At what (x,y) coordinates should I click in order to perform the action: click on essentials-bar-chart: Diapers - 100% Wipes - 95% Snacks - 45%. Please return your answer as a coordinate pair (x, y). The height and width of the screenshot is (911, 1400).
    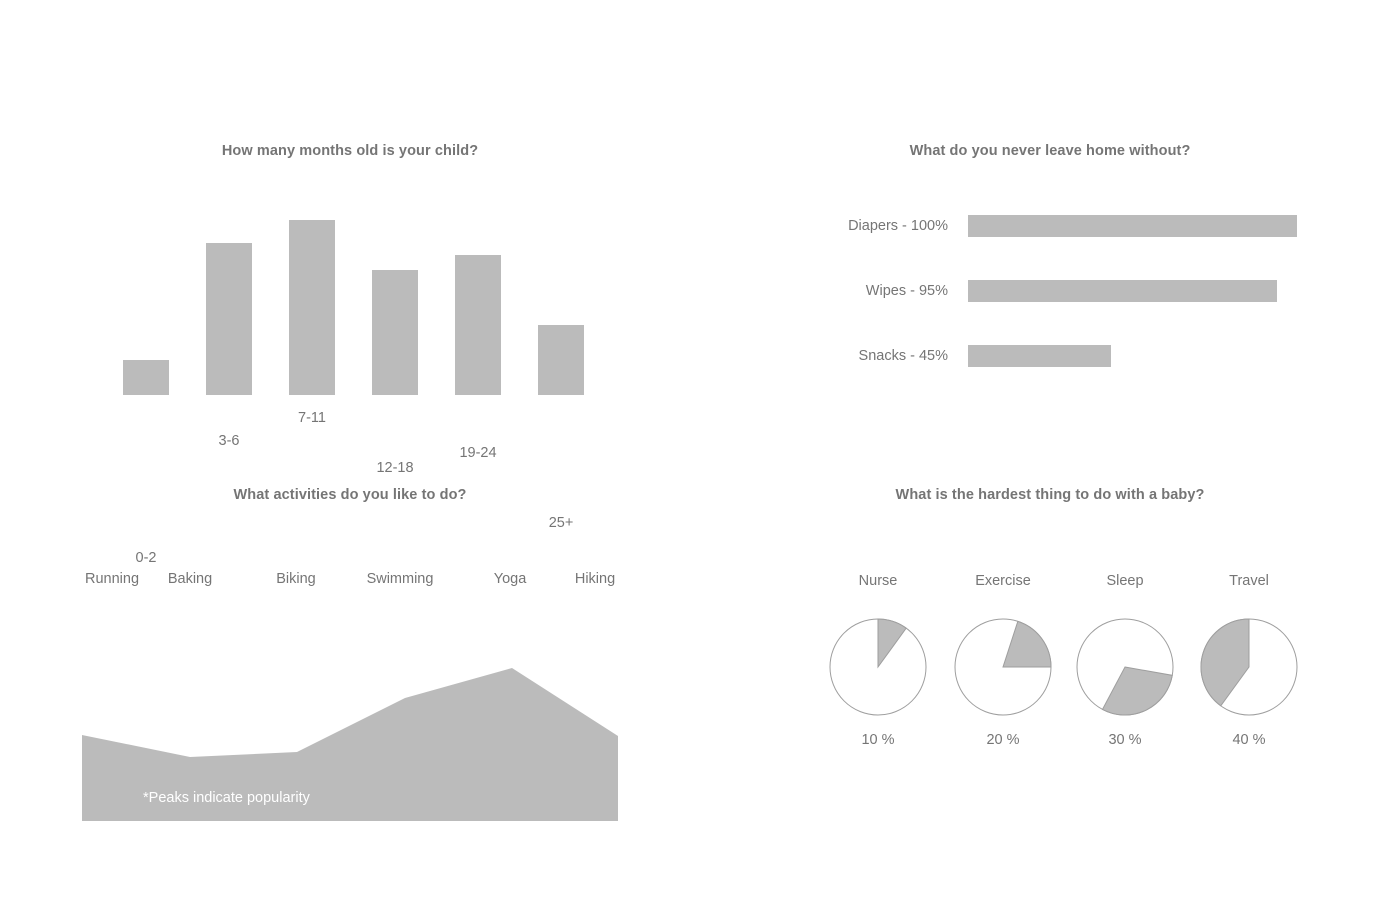
    Looking at the image, I should click on (1050, 312).